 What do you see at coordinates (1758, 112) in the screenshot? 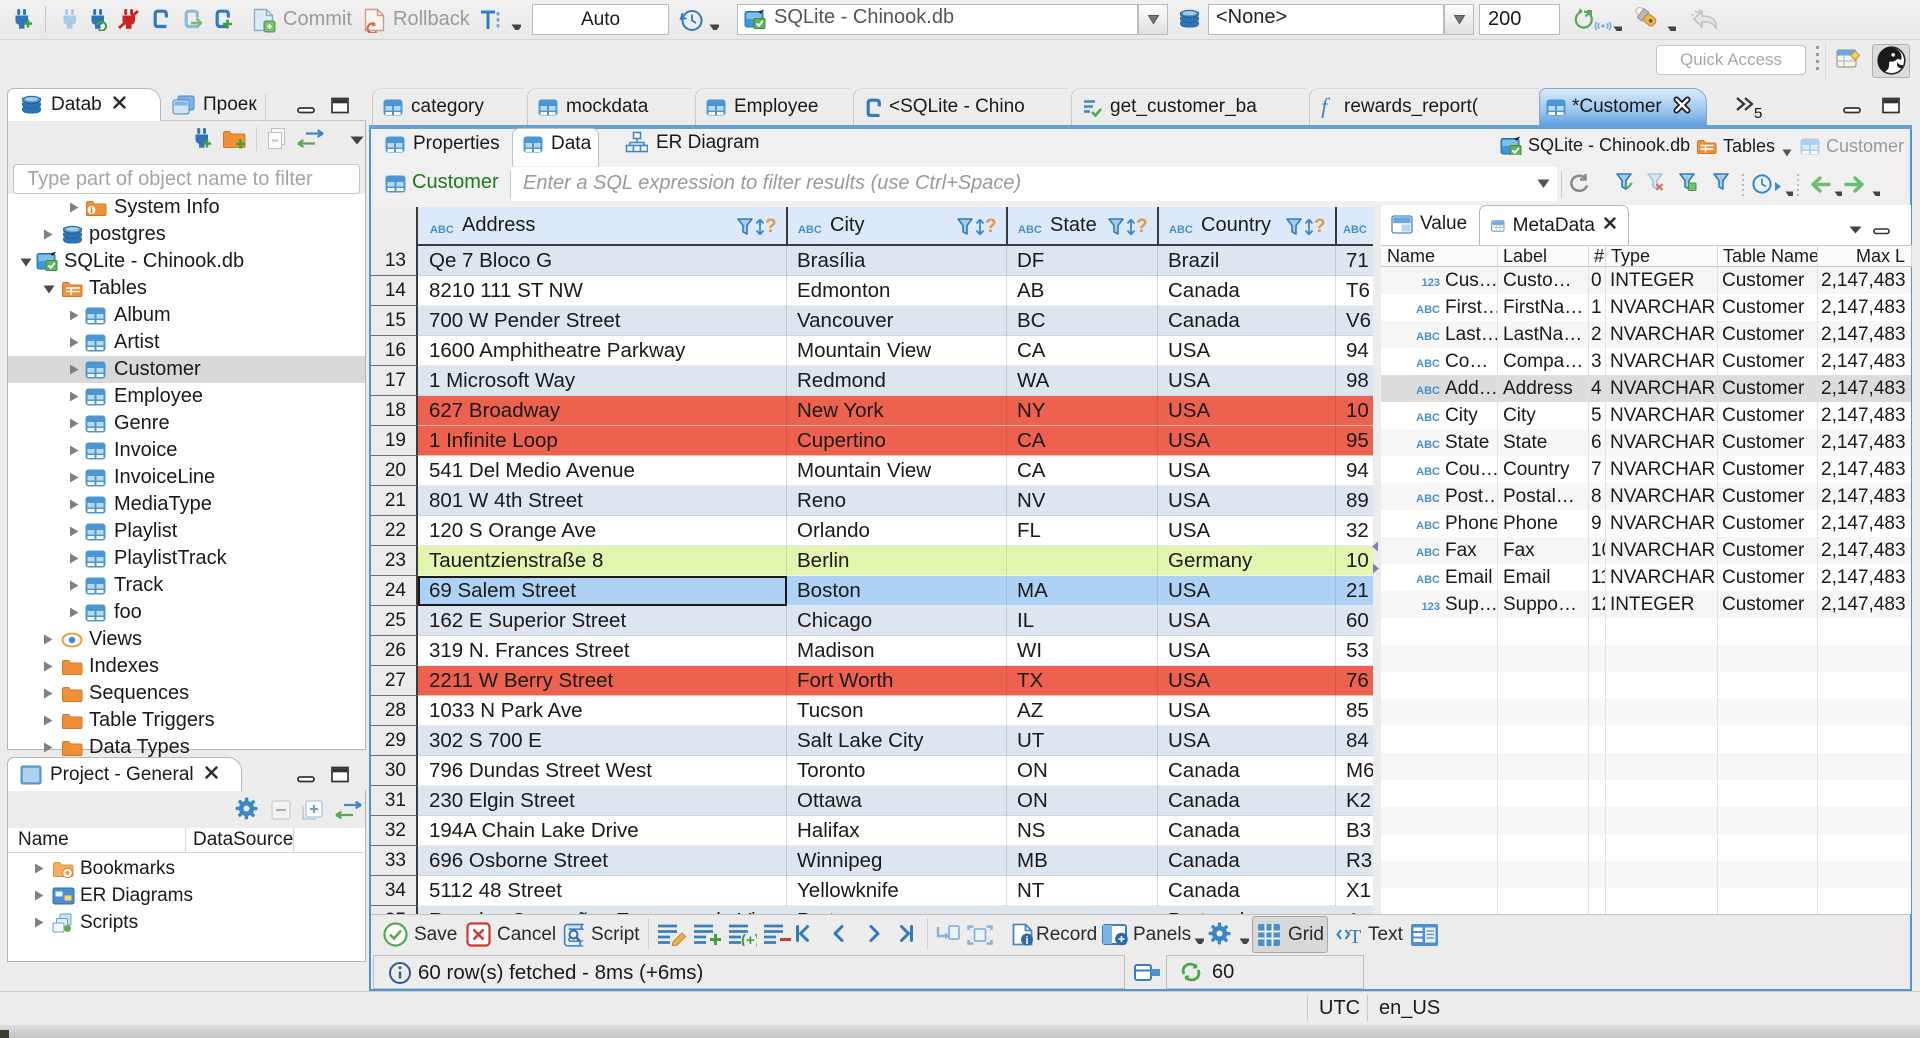
I see `svg-text: 5` at bounding box center [1758, 112].